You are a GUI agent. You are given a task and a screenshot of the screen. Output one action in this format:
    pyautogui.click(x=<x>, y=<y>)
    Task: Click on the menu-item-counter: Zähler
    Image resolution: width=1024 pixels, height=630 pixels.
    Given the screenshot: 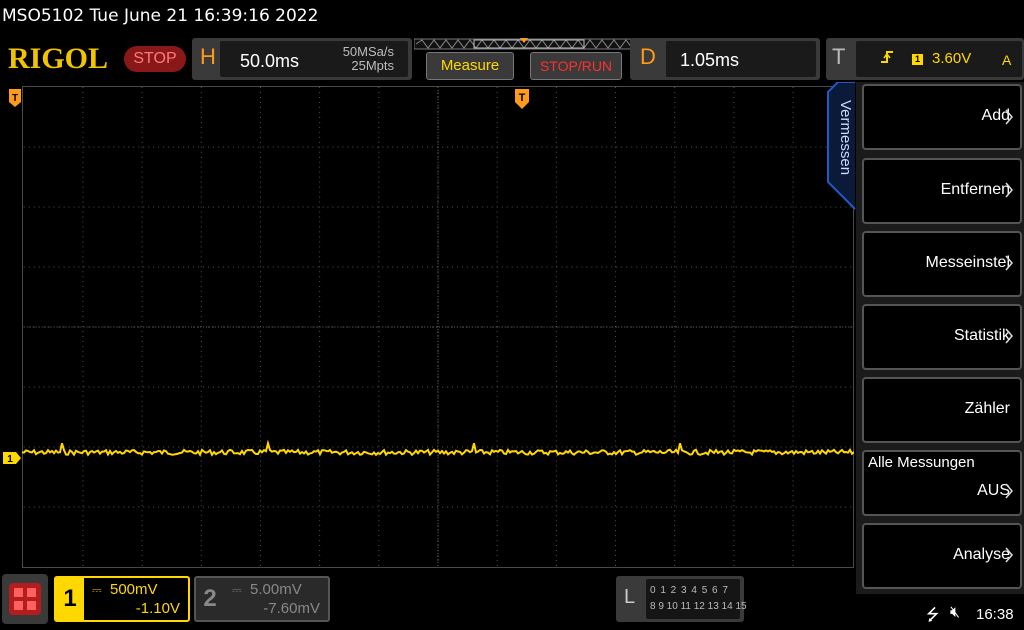 What is the action you would take?
    pyautogui.click(x=942, y=410)
    